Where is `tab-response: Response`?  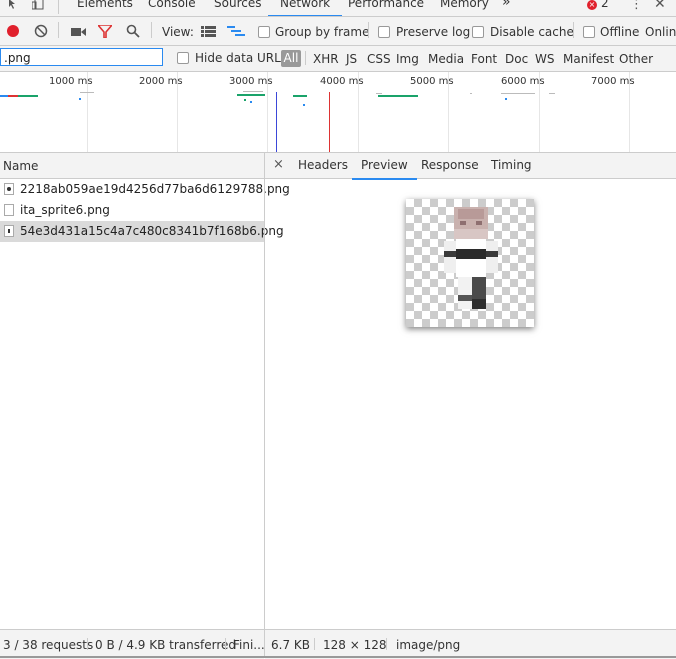 tab-response: Response is located at coordinates (450, 165).